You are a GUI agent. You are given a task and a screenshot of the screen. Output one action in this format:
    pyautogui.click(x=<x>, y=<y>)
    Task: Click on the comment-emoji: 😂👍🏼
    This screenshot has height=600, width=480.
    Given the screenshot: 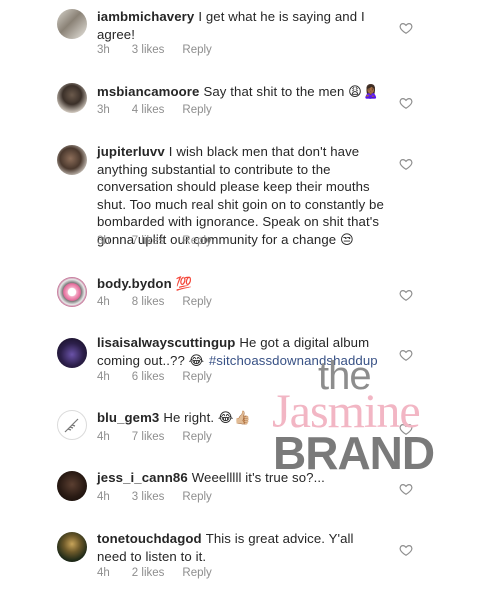 What is the action you would take?
    pyautogui.click(x=234, y=417)
    